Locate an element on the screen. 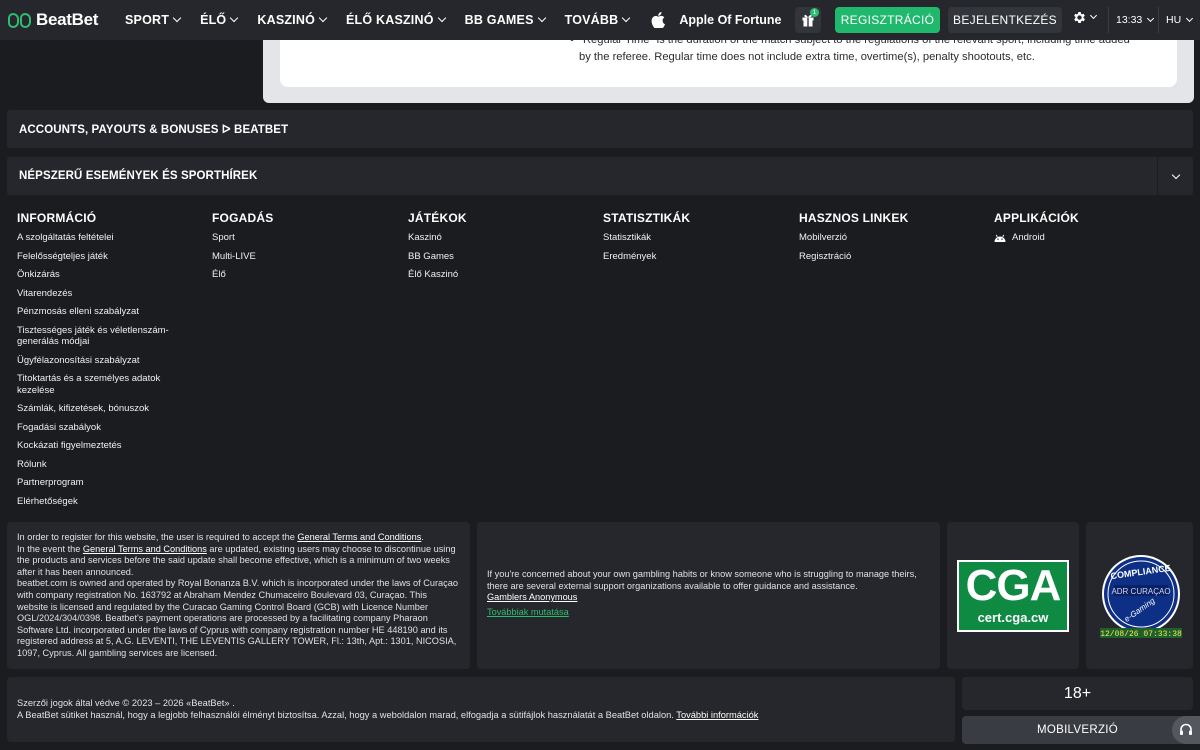  footer-link: Elérhetőségek is located at coordinates (107, 502).